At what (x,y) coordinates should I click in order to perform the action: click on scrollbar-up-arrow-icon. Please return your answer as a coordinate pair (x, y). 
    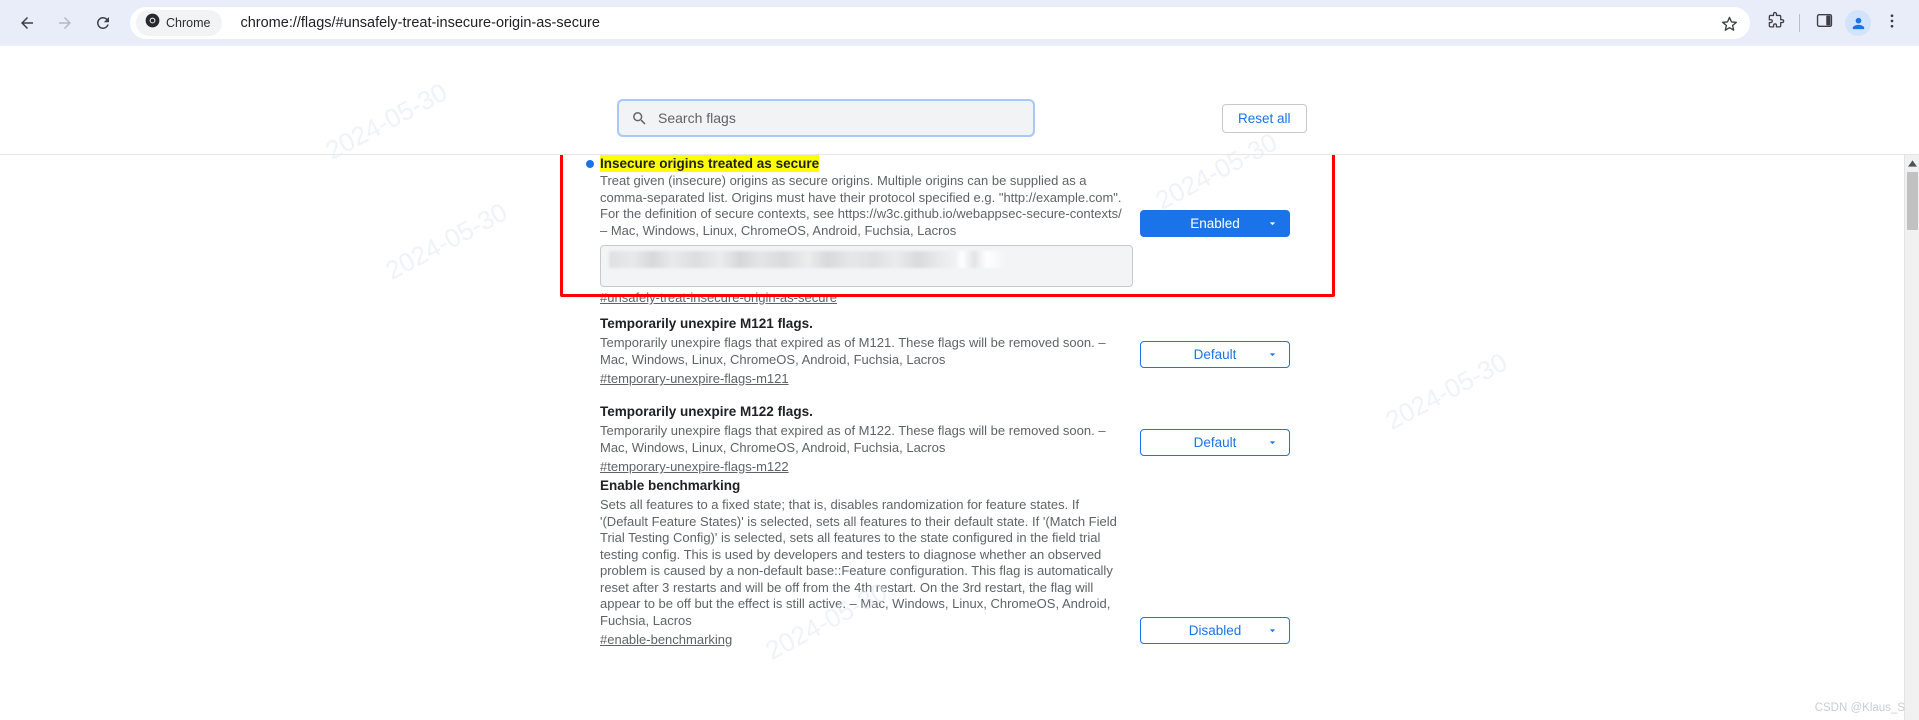
    Looking at the image, I should click on (1912, 163).